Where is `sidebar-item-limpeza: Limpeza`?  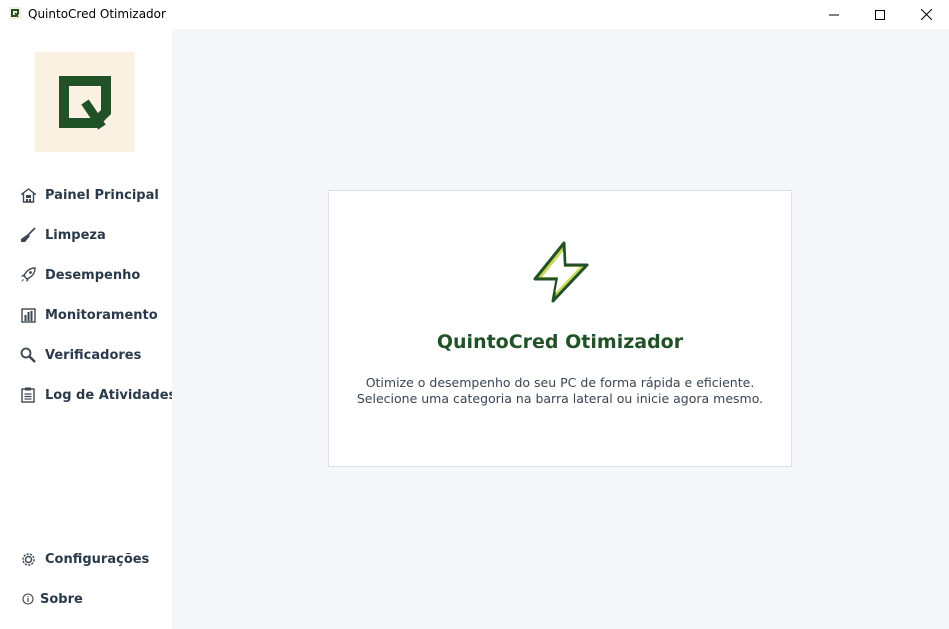
sidebar-item-limpeza: Limpeza is located at coordinates (87, 235).